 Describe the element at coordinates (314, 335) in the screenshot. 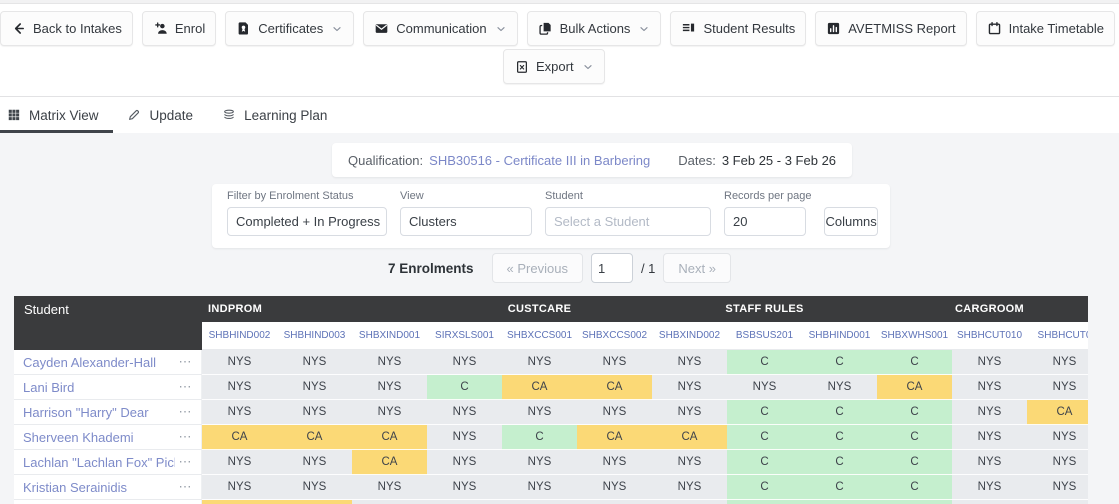

I see `unit-code-shbhind003: SHBHIND003` at that location.